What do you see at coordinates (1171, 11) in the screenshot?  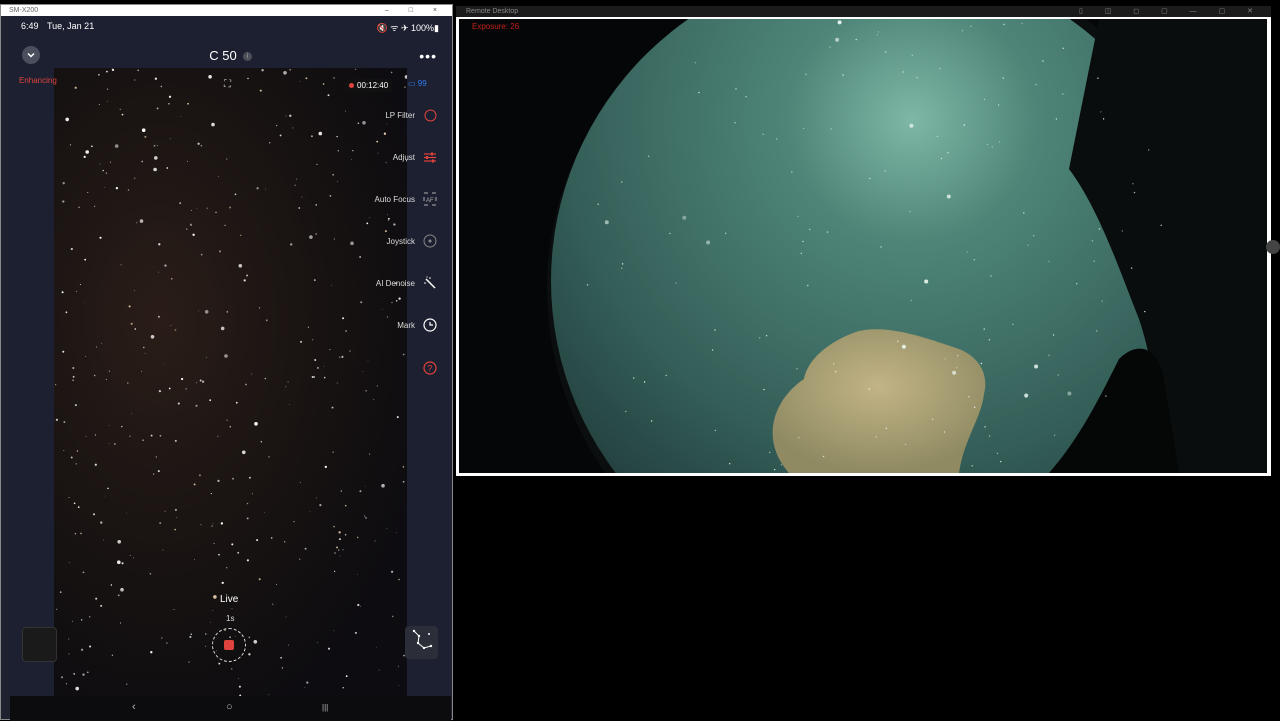 I see `allsky-window-controls: ▯ ◫ ◻ ▢ — ▢ ✕` at bounding box center [1171, 11].